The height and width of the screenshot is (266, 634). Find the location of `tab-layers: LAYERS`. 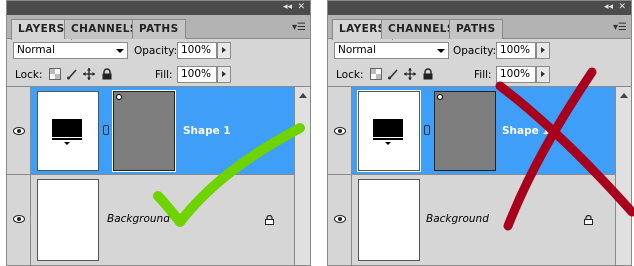

tab-layers: LAYERS is located at coordinates (41, 29).